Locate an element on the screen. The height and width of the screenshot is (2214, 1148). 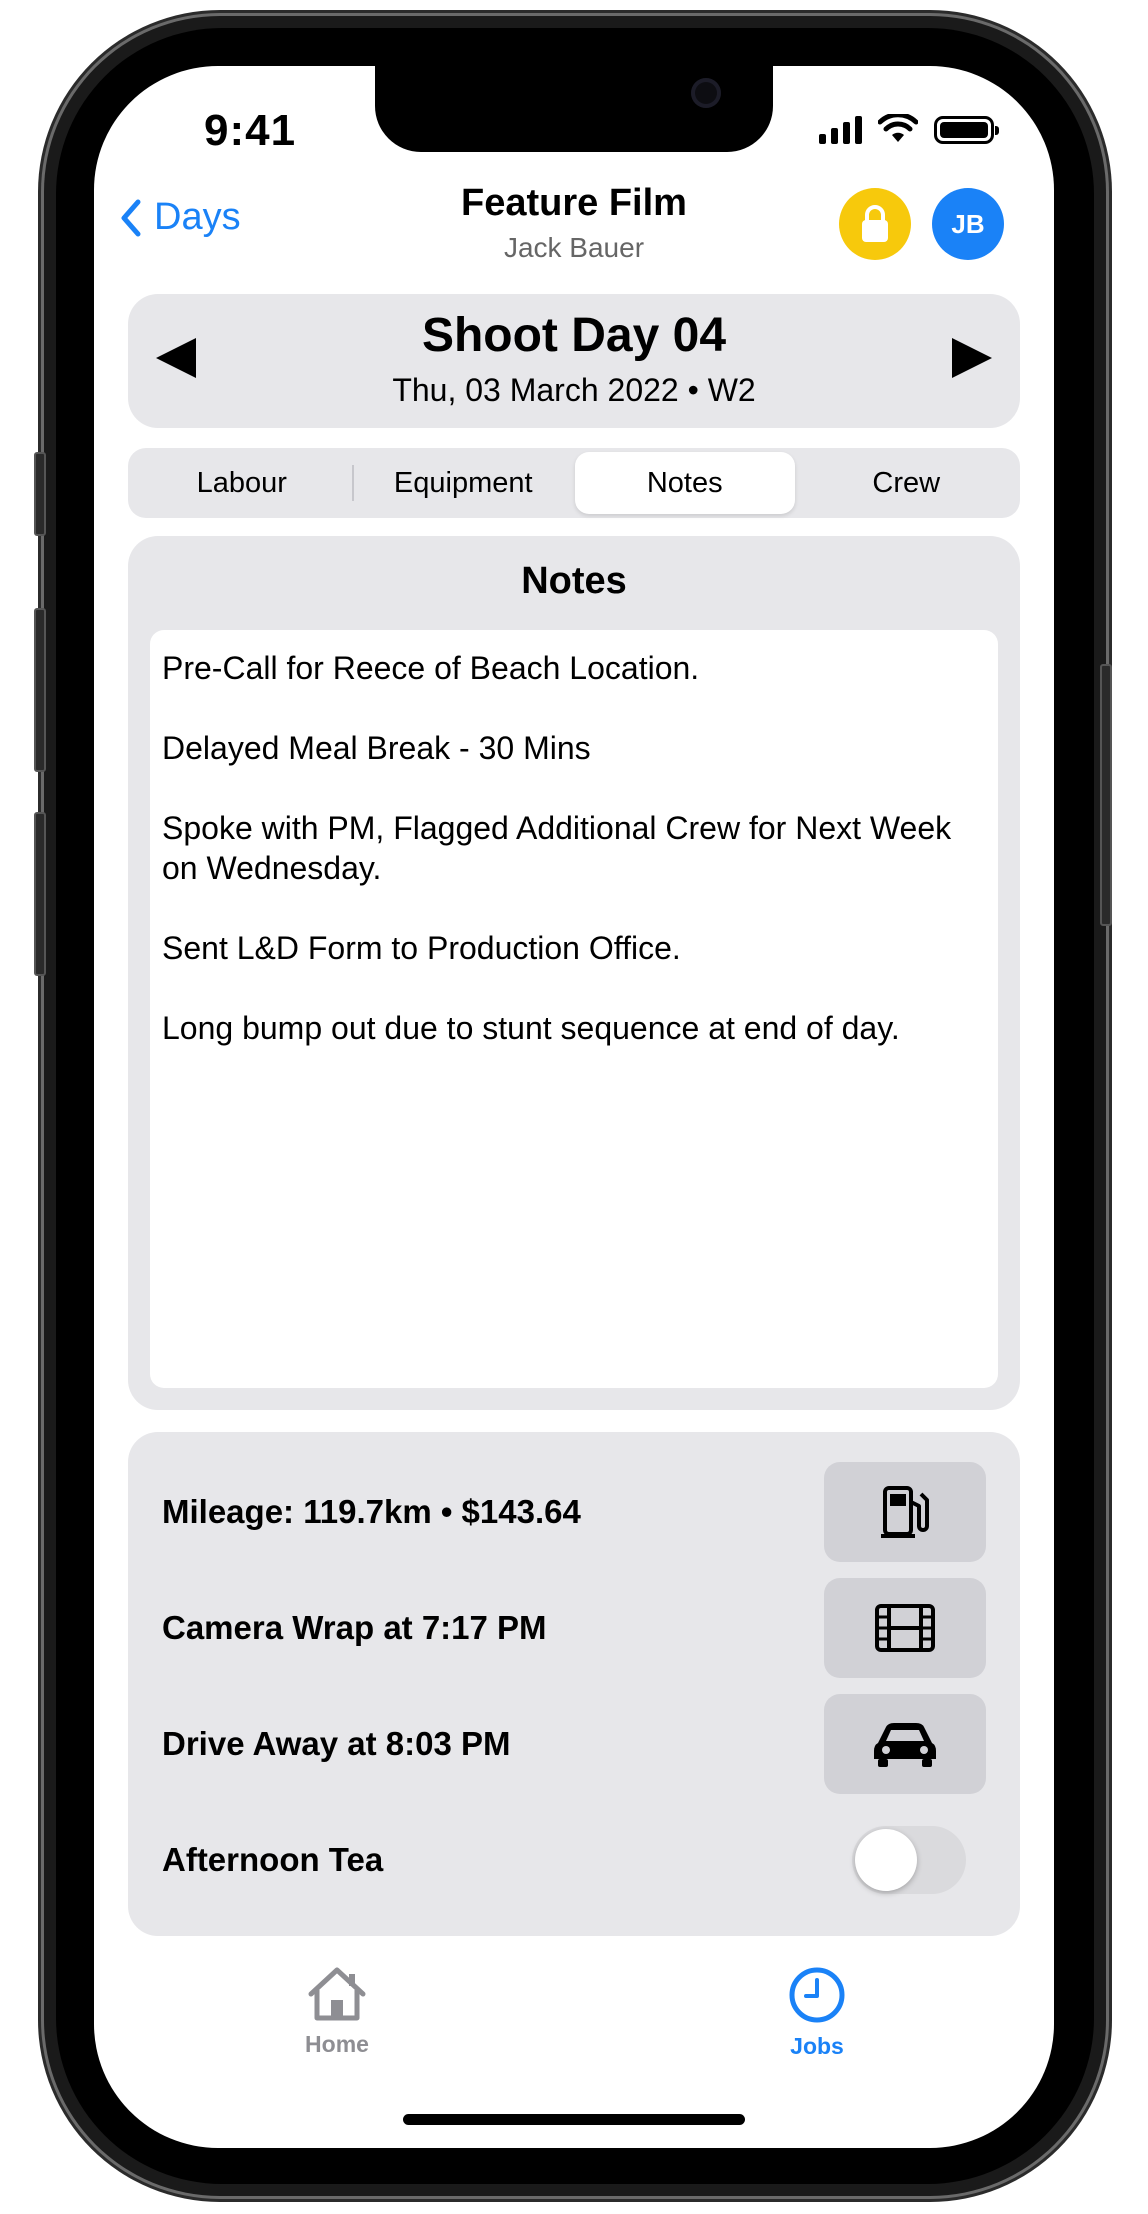
notch is located at coordinates (574, 109).